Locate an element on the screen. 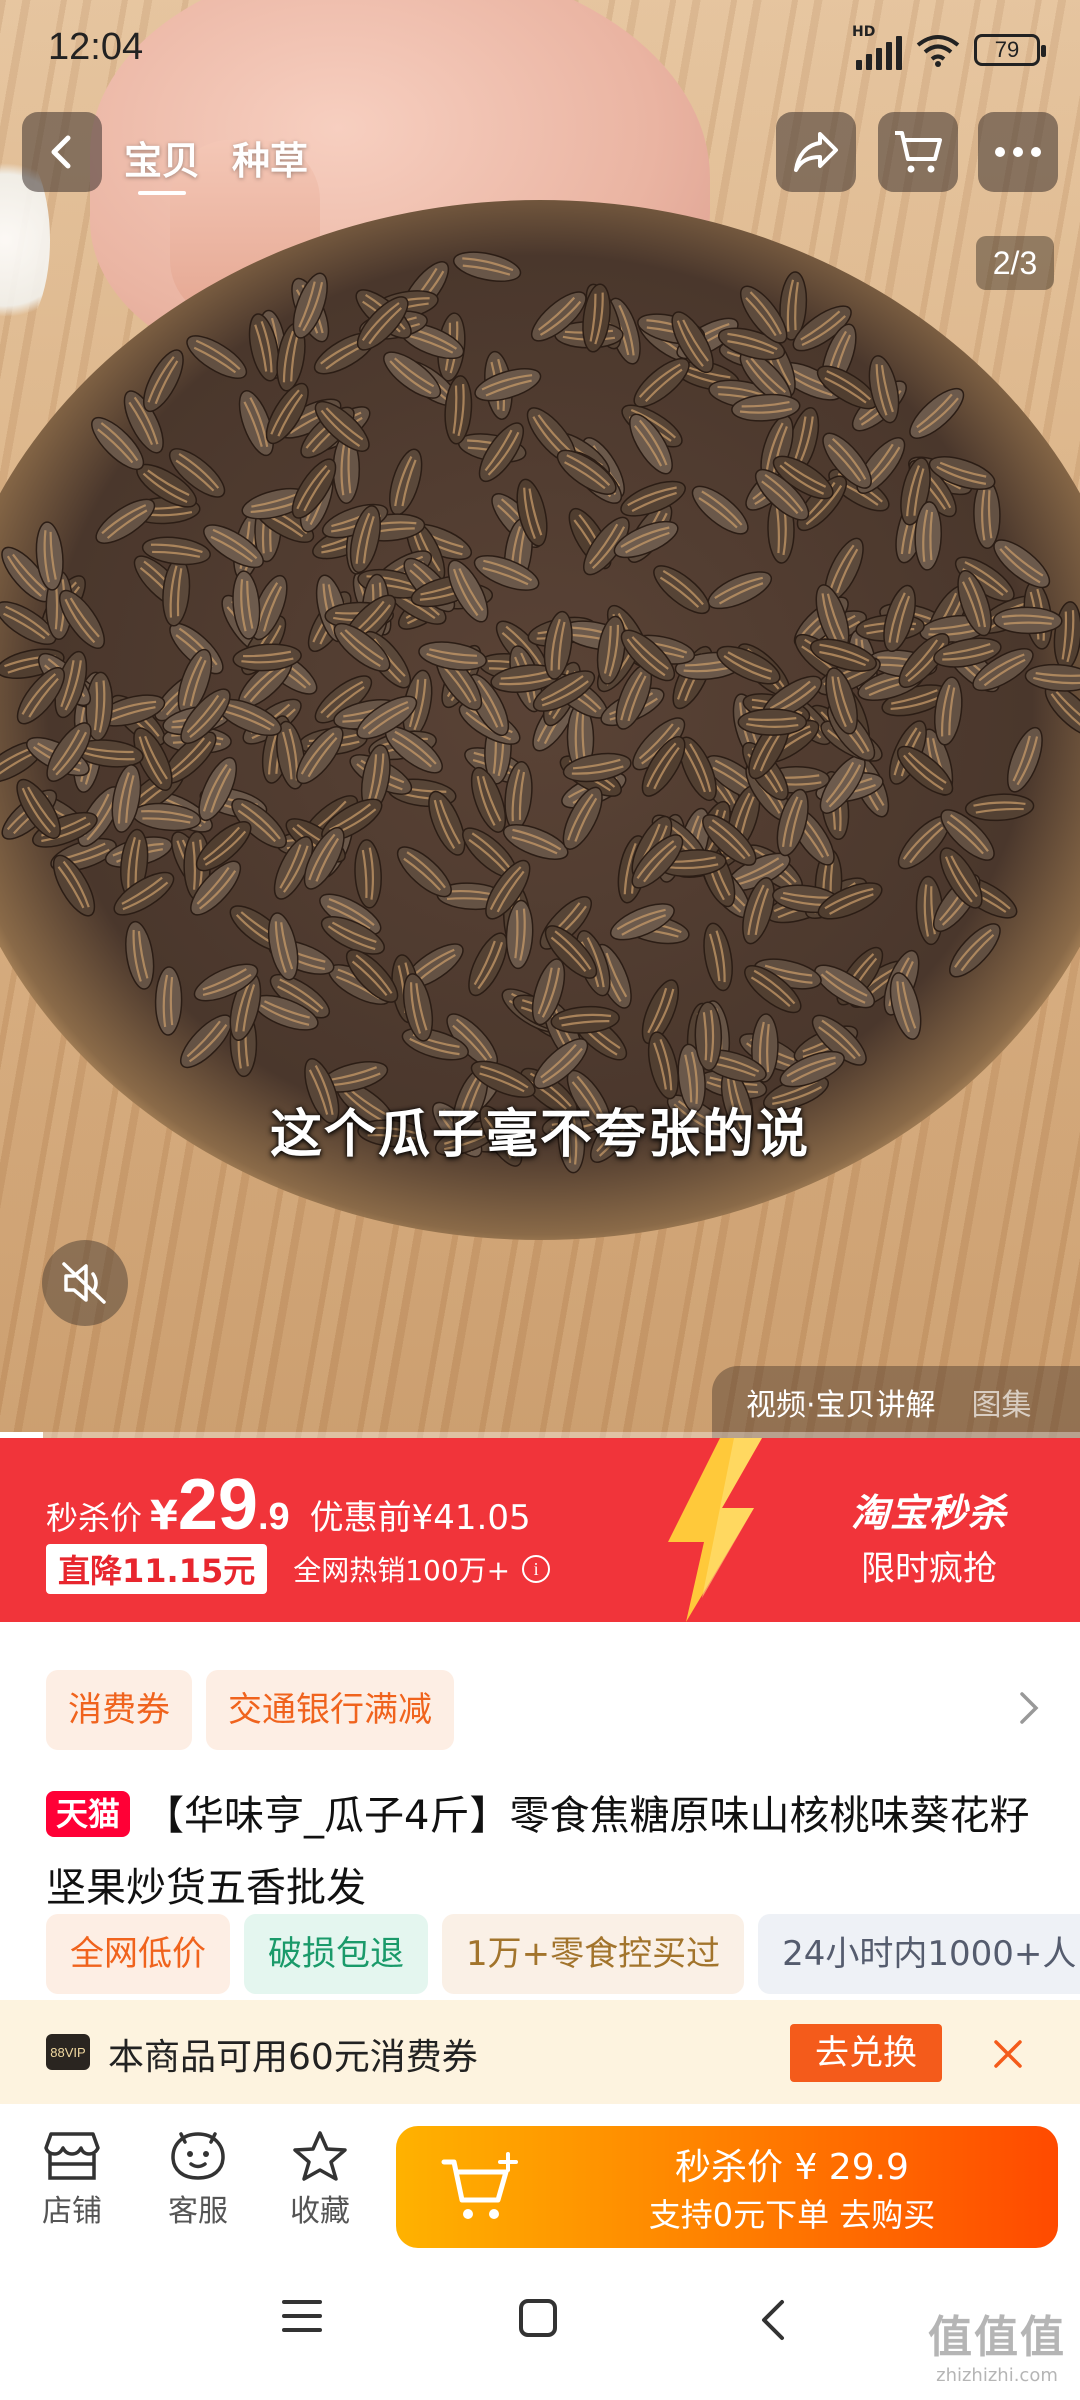 This screenshot has height=2400, width=1080. tab-recommend: 种草 is located at coordinates (270, 157).